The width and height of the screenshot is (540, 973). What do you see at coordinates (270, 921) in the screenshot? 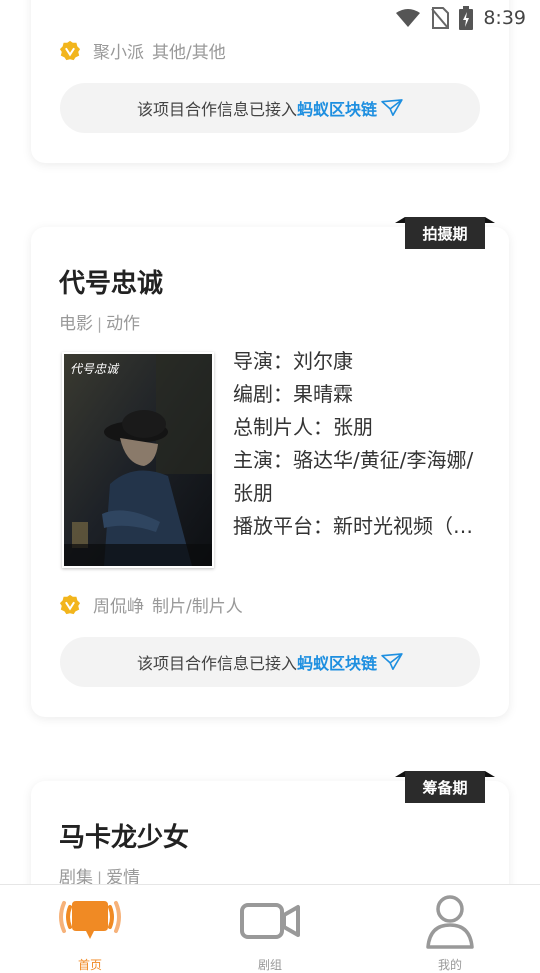
I see `video-camera-icon` at bounding box center [270, 921].